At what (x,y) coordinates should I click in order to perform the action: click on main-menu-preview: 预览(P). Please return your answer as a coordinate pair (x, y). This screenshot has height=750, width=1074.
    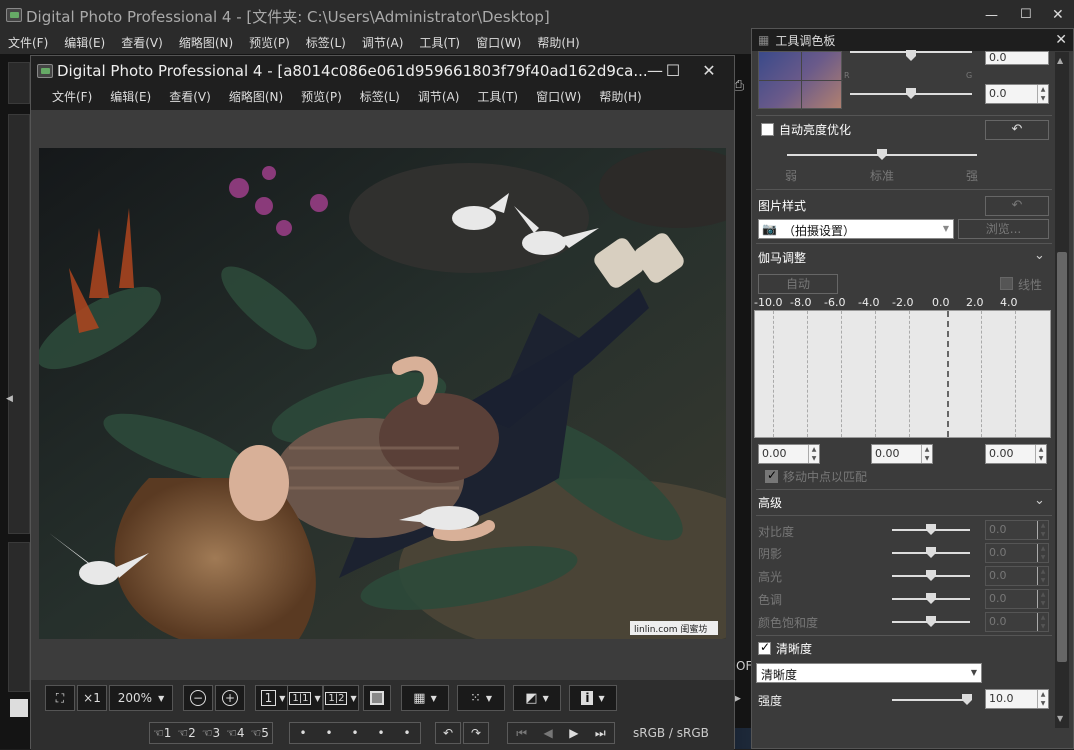
    Looking at the image, I should click on (269, 43).